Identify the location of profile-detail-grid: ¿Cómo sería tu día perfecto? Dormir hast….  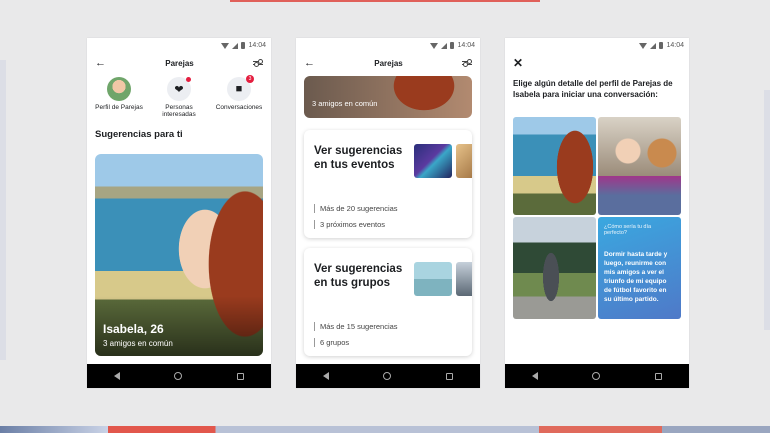
(597, 218).